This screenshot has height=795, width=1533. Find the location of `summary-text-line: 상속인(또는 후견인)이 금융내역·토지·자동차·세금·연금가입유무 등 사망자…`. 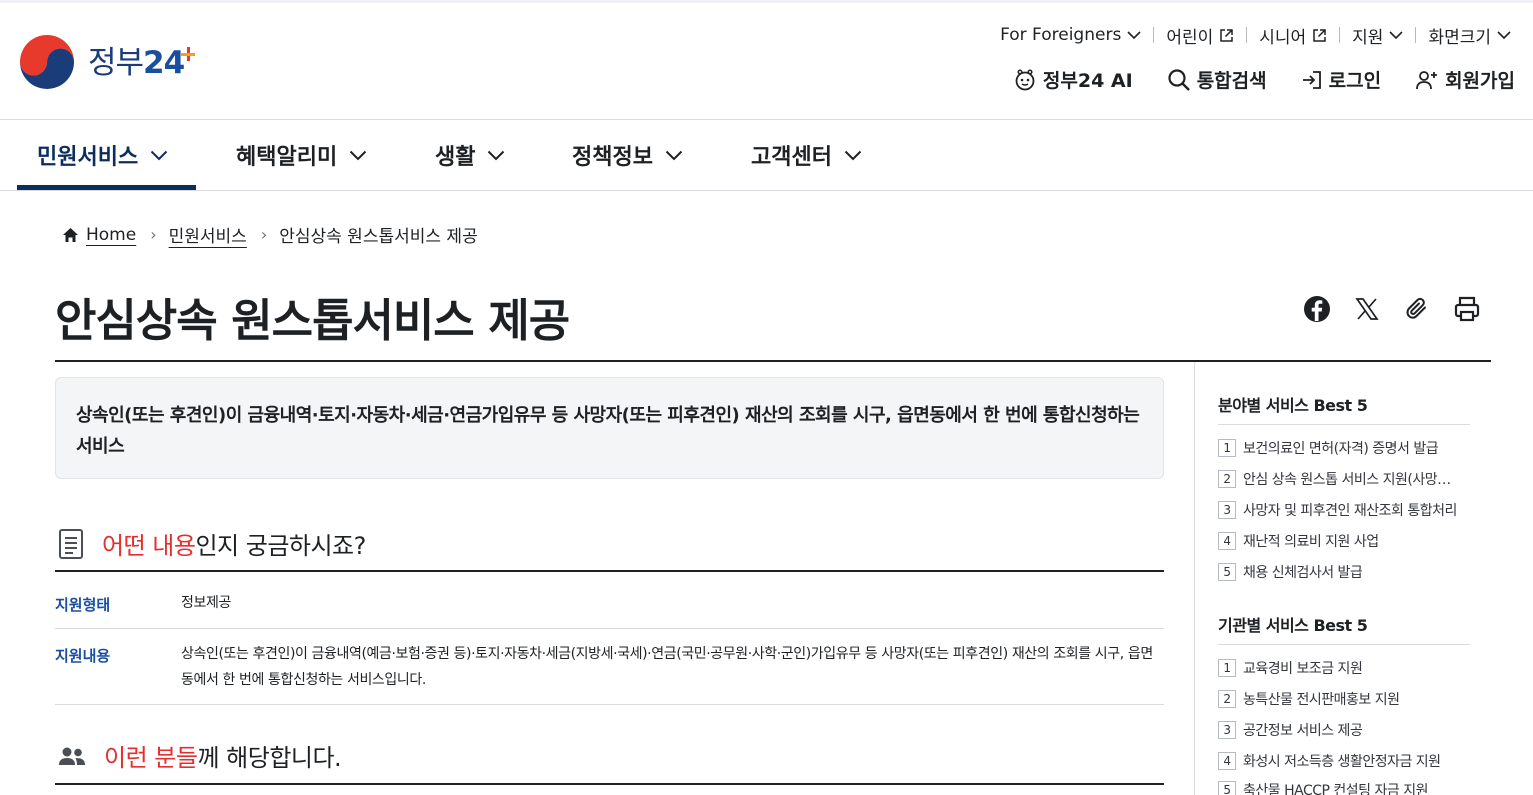

summary-text-line: 상속인(또는 후견인)이 금융내역·토지·자동차·세금·연금가입유무 등 사망자… is located at coordinates (608, 415).